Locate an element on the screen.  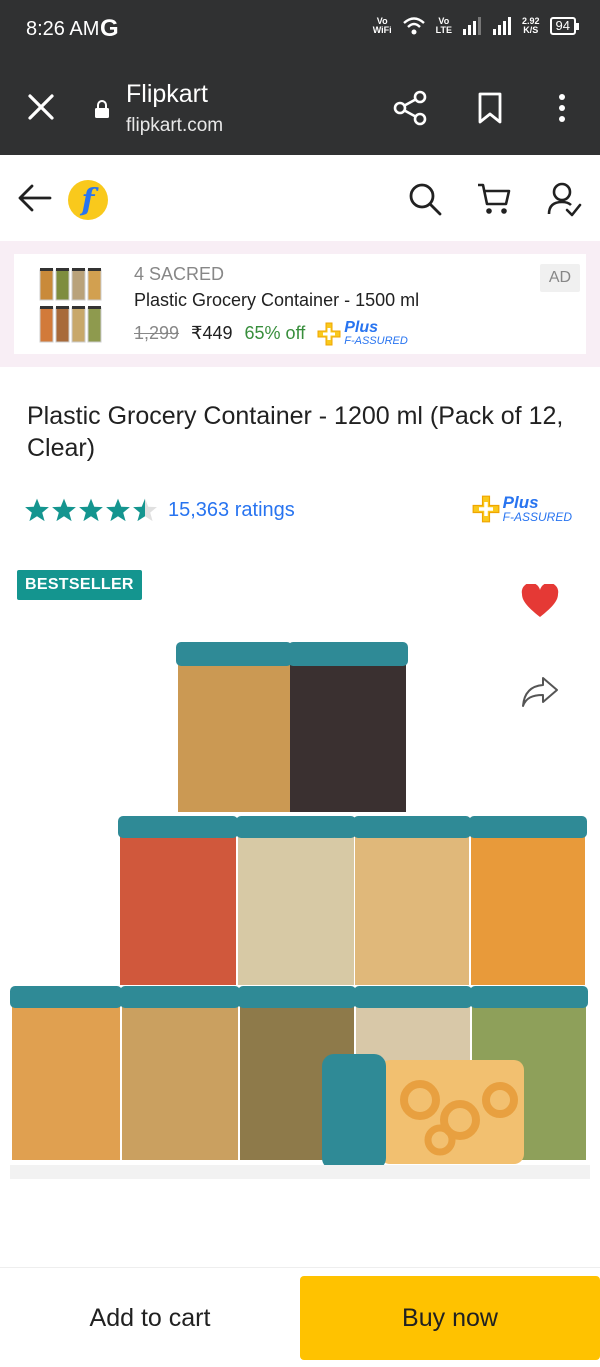
ad-plus-assured: Plus F-ASSURED is located at coordinates (362, 333).